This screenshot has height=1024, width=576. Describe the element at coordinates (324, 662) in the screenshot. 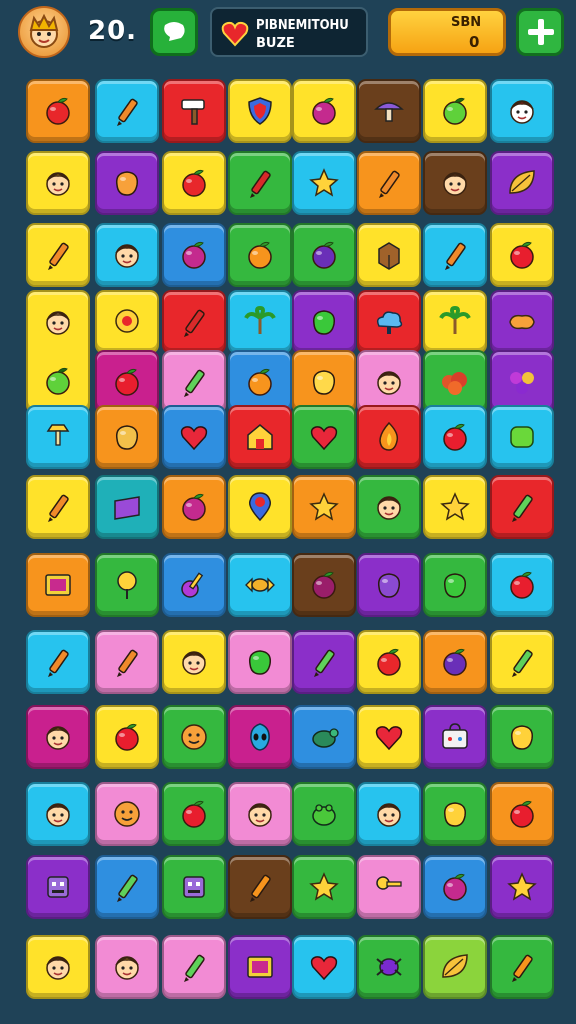

I see `tile-r9-c5` at that location.